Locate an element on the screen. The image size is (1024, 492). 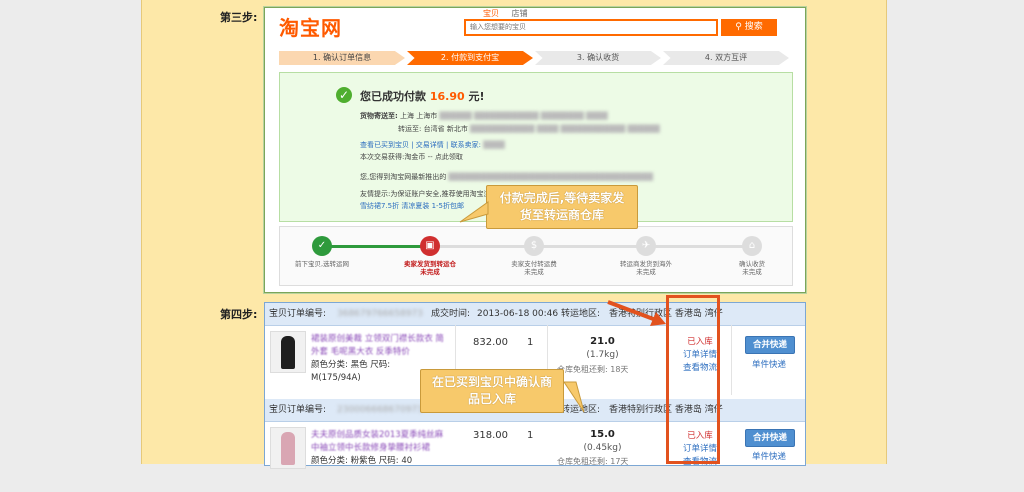
tracker-node-5: ⌂ is located at coordinates (752, 246).